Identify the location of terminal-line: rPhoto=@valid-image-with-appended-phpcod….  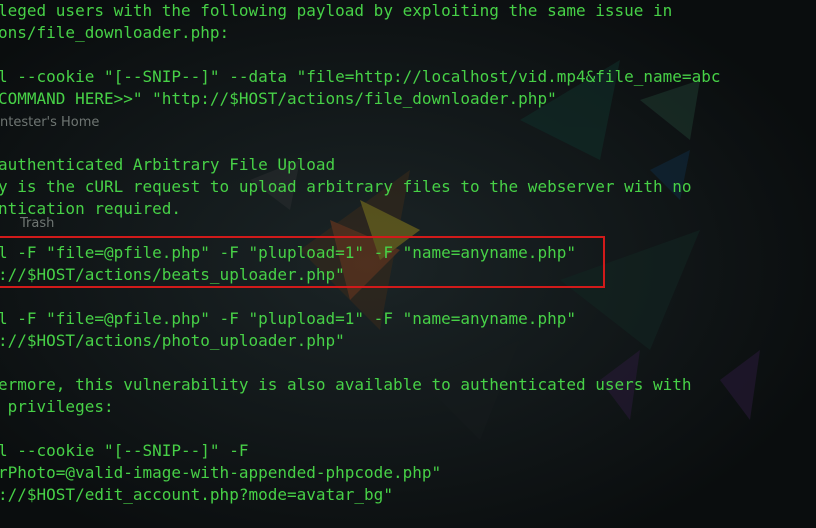
(221, 472).